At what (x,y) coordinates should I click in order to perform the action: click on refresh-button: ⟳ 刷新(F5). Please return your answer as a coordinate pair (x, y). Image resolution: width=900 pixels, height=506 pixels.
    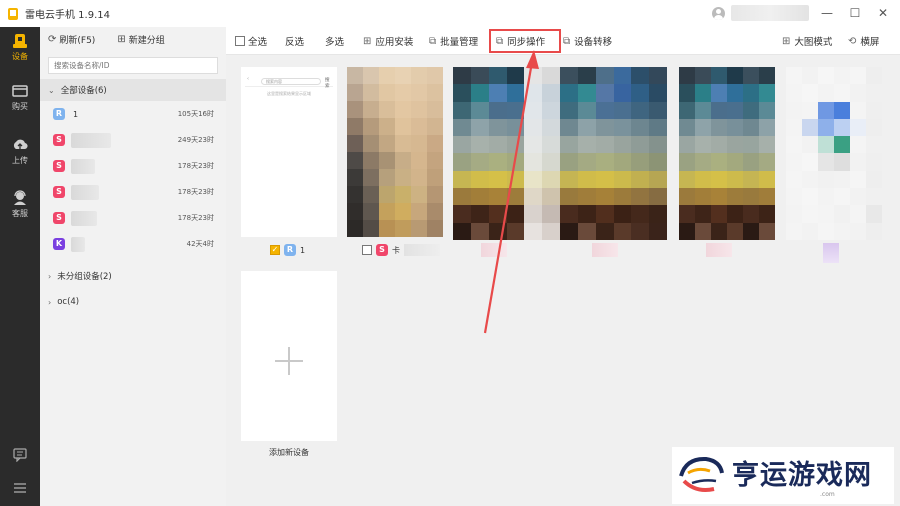
    Looking at the image, I should click on (71, 39).